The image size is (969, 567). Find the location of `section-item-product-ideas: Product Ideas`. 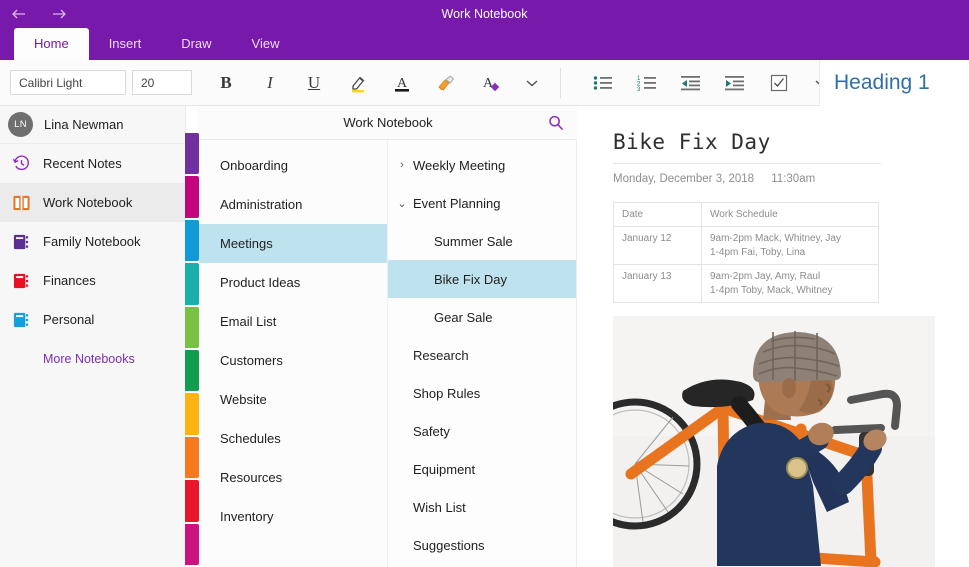

section-item-product-ideas: Product Ideas is located at coordinates (293, 282).